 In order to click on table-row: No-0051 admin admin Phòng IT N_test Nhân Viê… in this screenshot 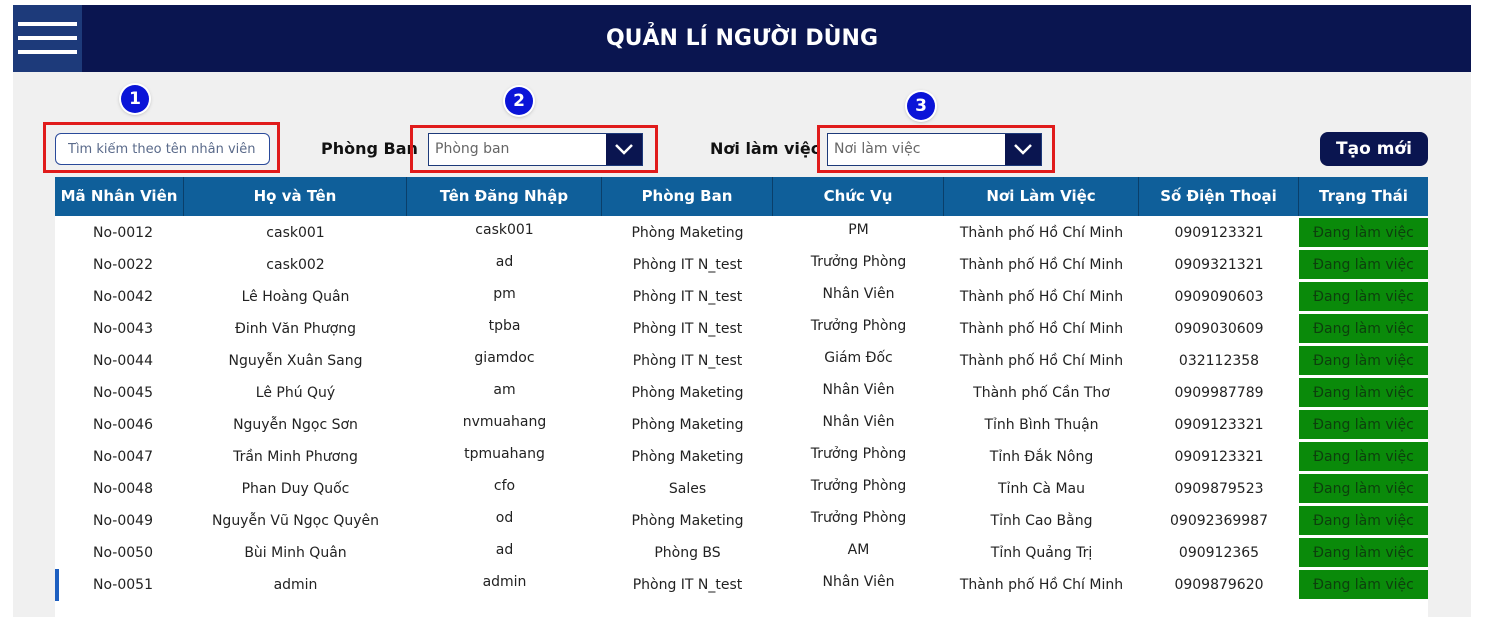, I will do `click(741, 585)`.